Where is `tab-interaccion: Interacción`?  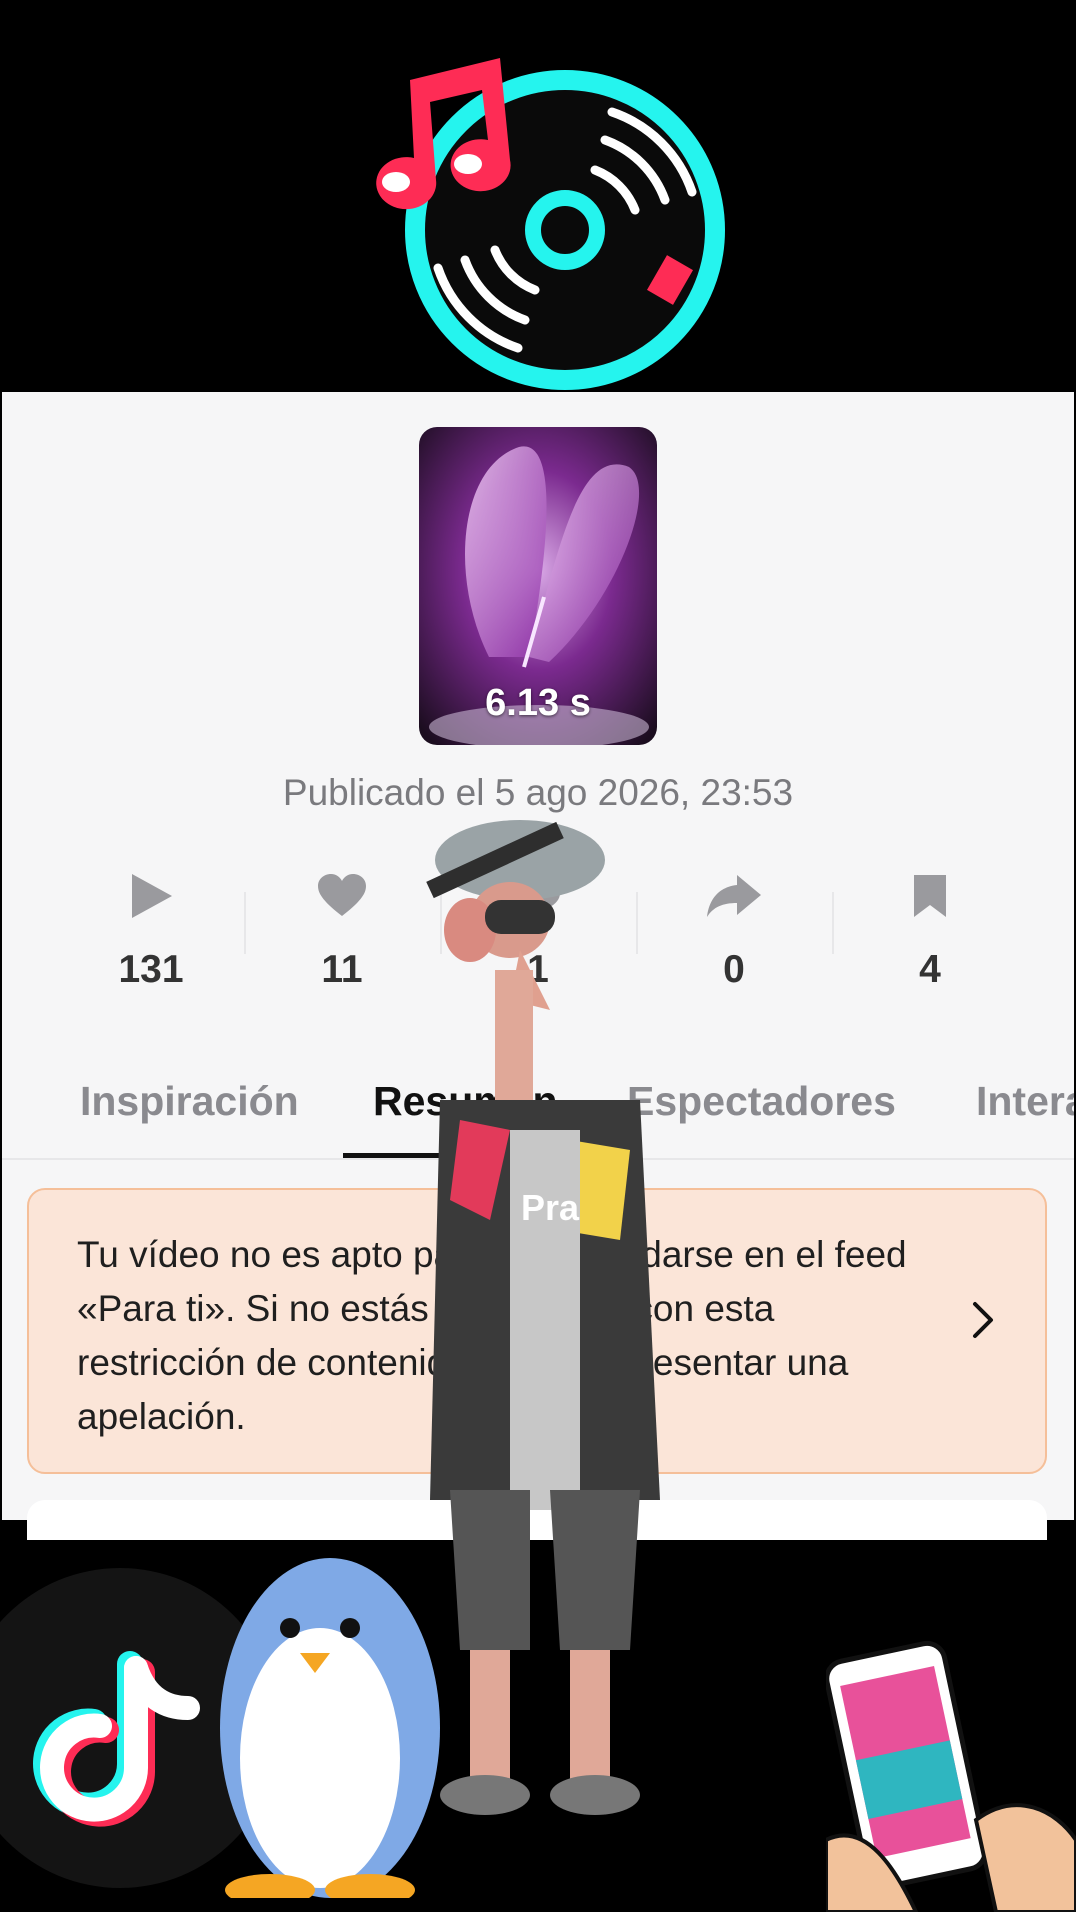
tab-interaccion: Interacción is located at coordinates (1025, 1101).